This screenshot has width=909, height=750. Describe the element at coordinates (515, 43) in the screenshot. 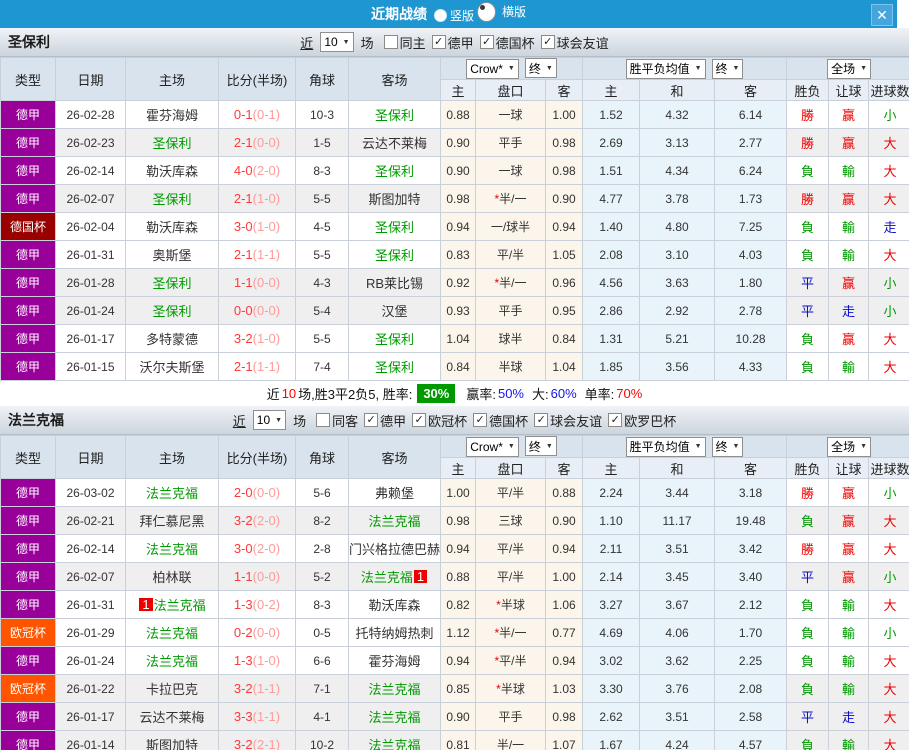

I see `league-filter-1-label: 德国杯` at that location.